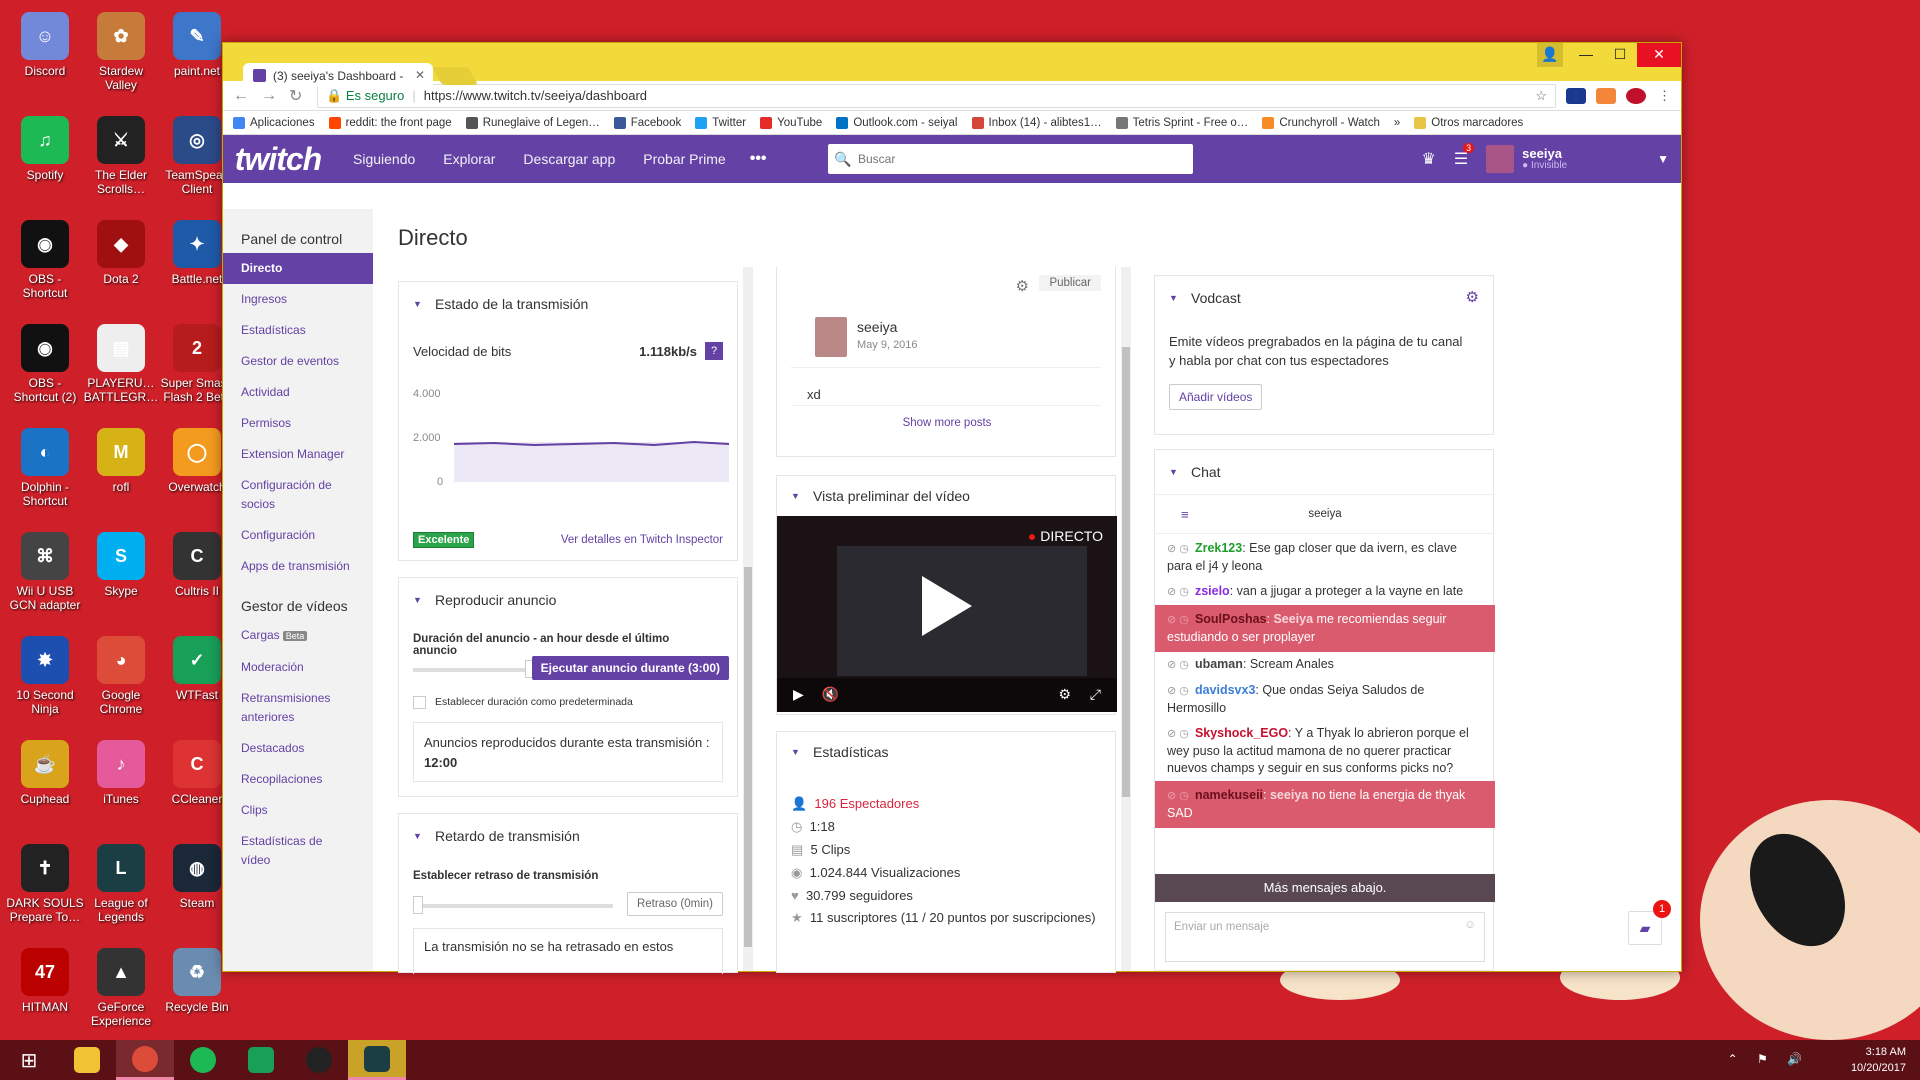 The height and width of the screenshot is (1080, 1920). I want to click on chat-username: Skyshock_EGO, so click(1241, 733).